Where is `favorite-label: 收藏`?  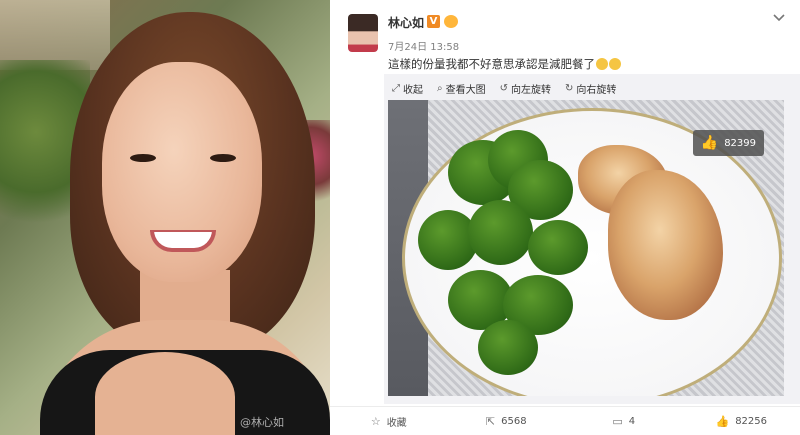
favorite-label: 收藏 is located at coordinates (396, 423).